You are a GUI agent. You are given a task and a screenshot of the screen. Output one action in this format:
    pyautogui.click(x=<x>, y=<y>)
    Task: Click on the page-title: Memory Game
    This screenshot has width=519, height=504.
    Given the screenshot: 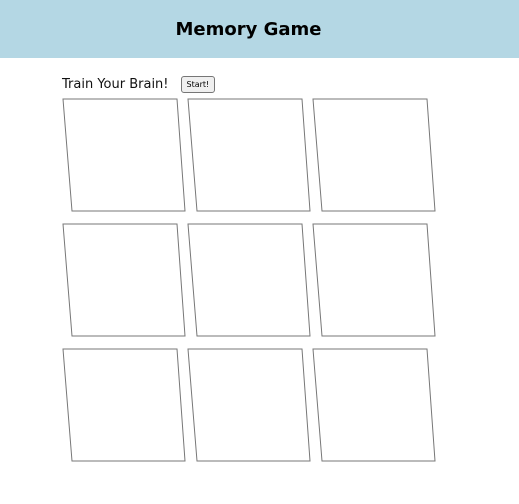 What is the action you would take?
    pyautogui.click(x=248, y=29)
    